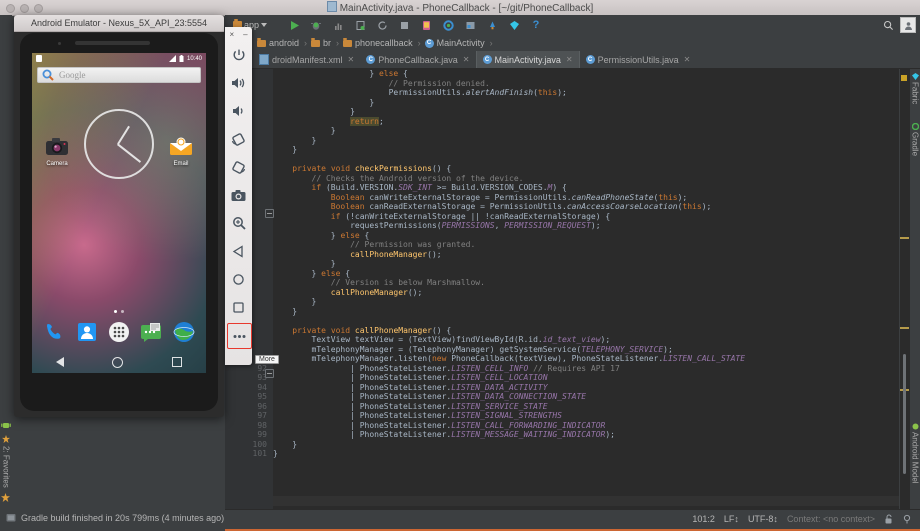 This screenshot has height=531, width=920. I want to click on context-indicator: Context: <no context>, so click(831, 519).